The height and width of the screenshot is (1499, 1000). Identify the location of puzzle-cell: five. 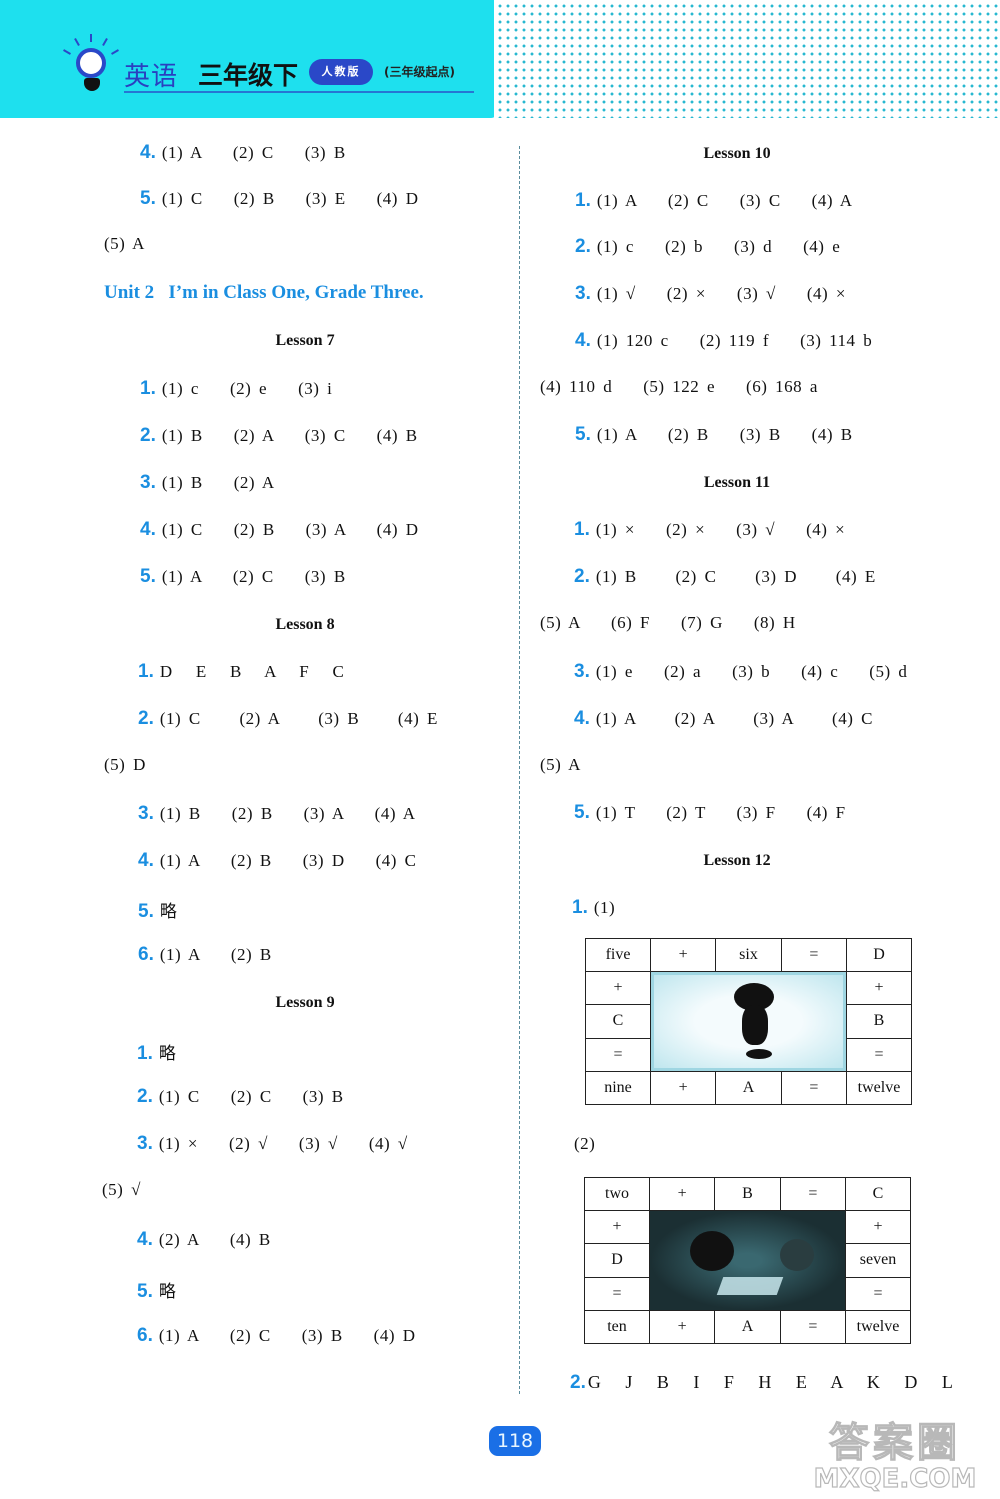
(618, 955).